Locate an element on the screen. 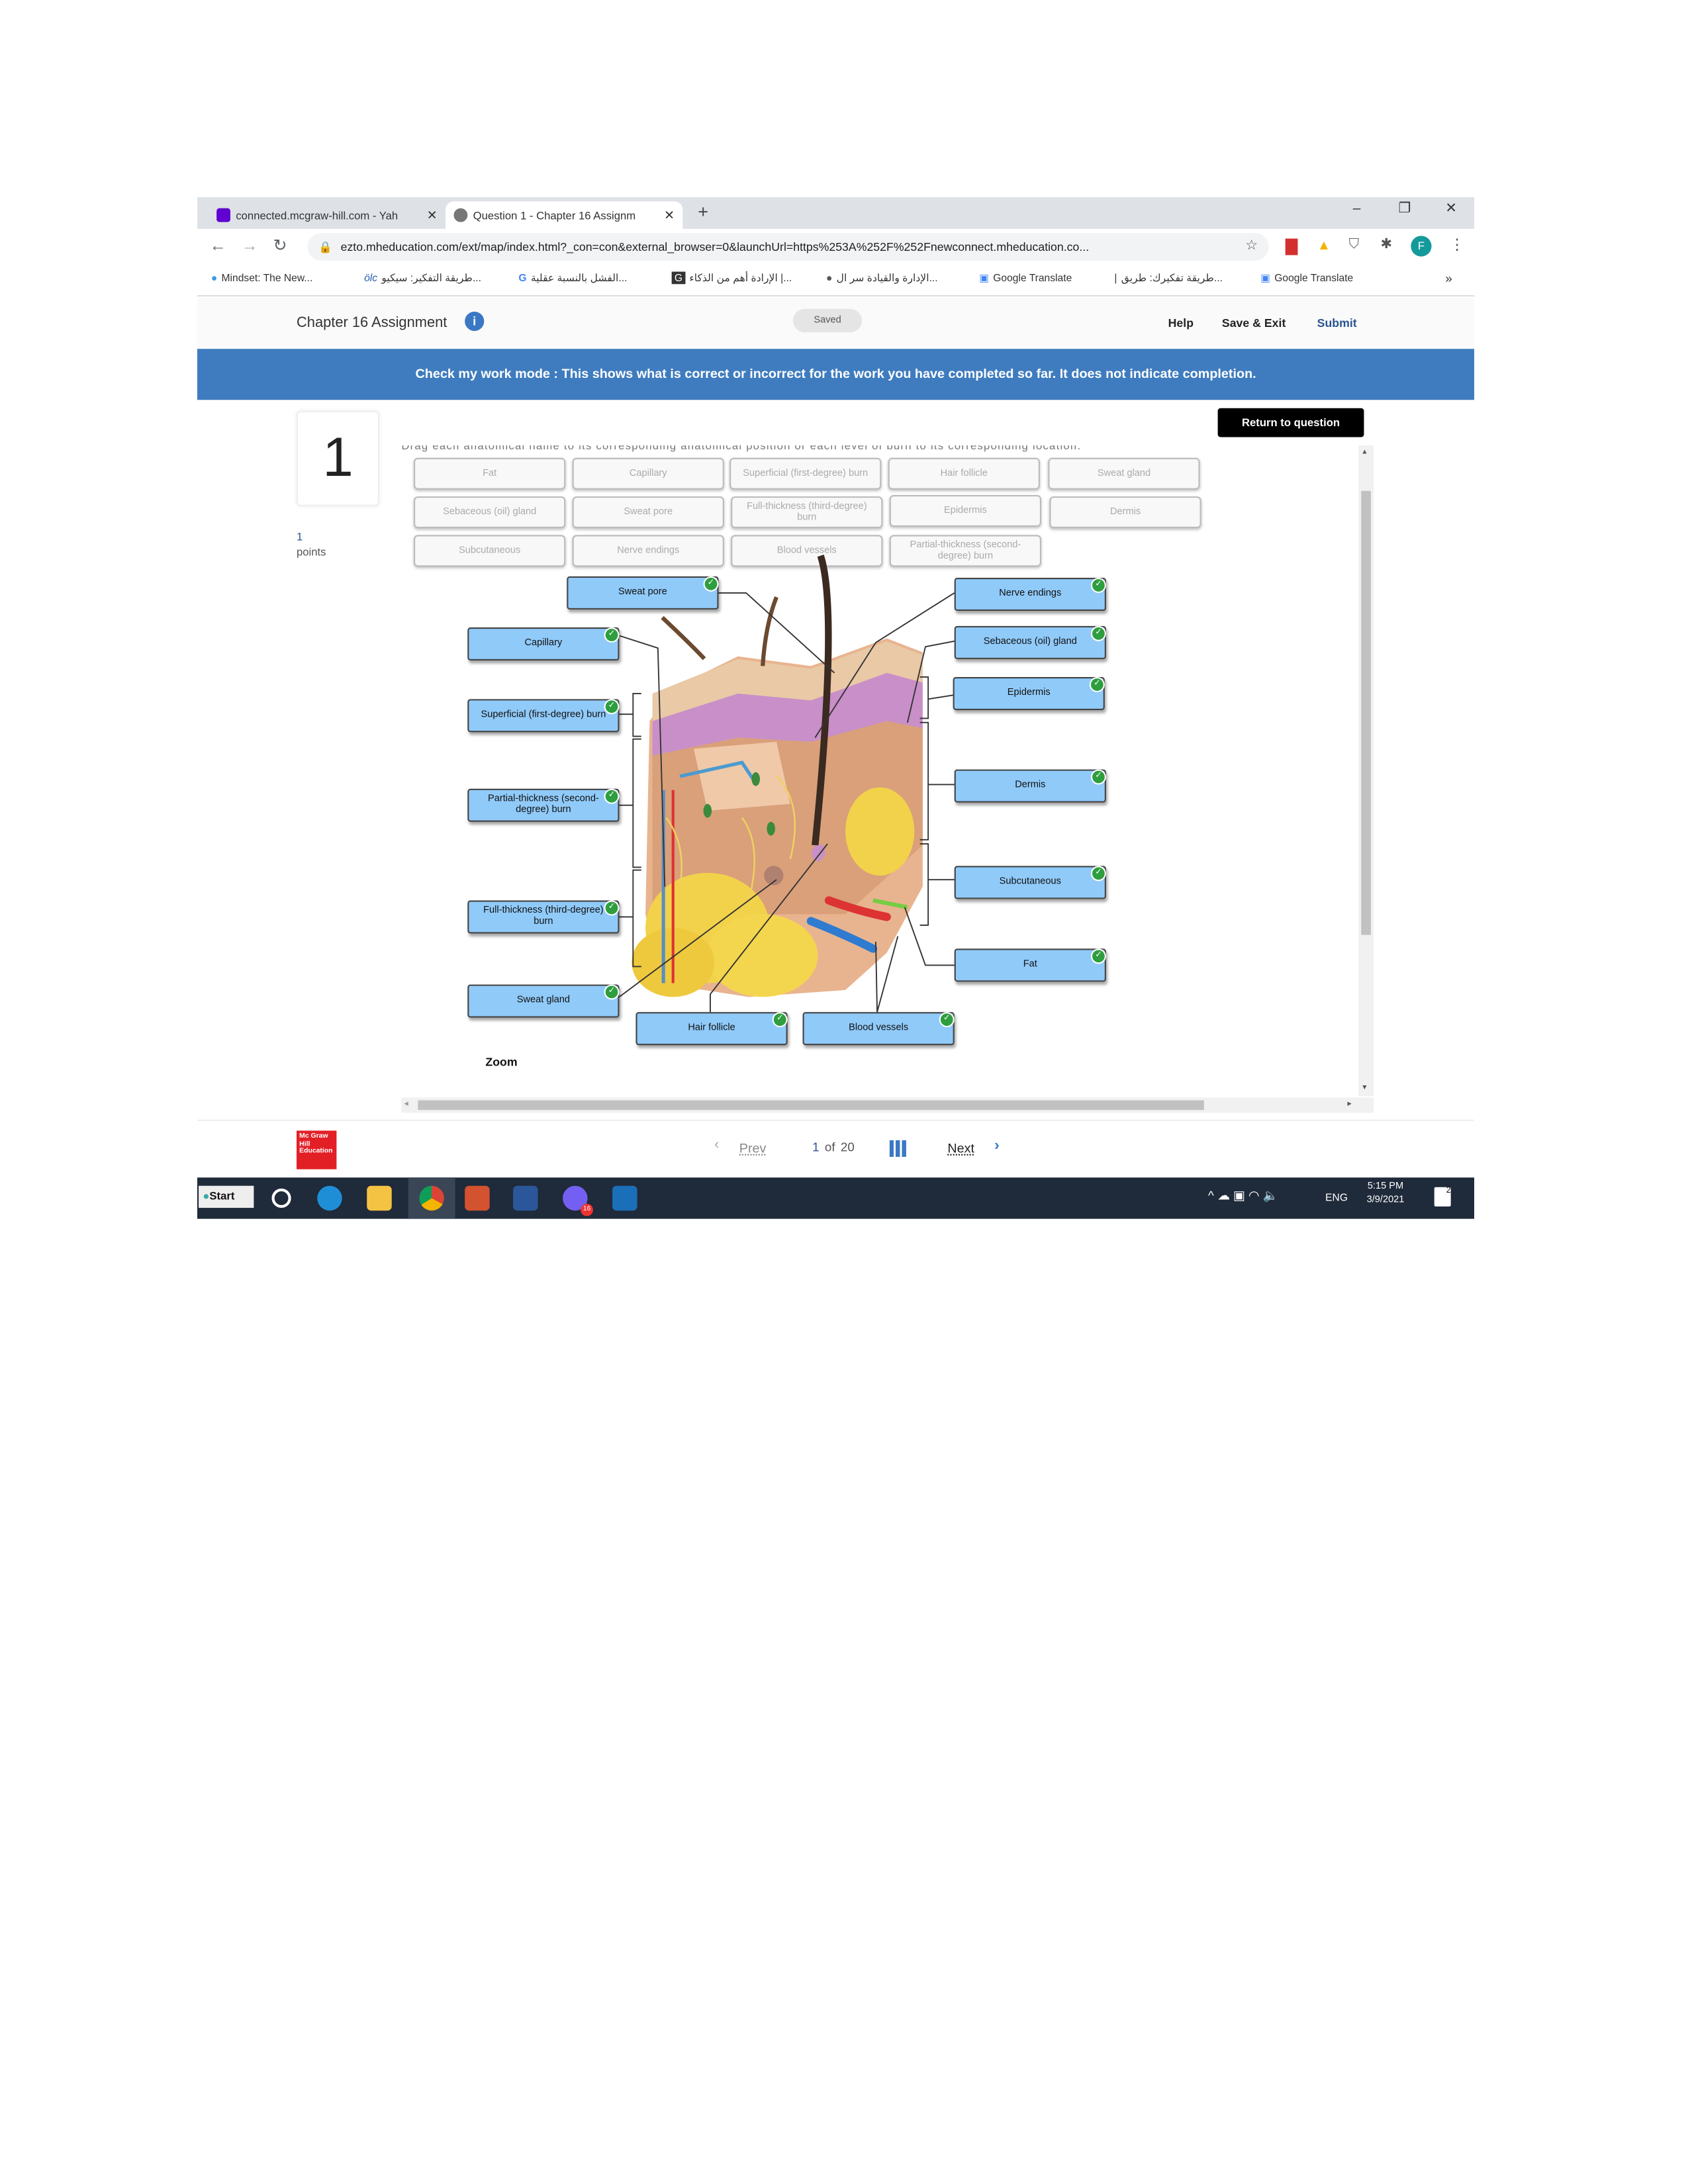 The height and width of the screenshot is (2184, 1688). label-epidermis: Epidermis ✓ is located at coordinates (1029, 693).